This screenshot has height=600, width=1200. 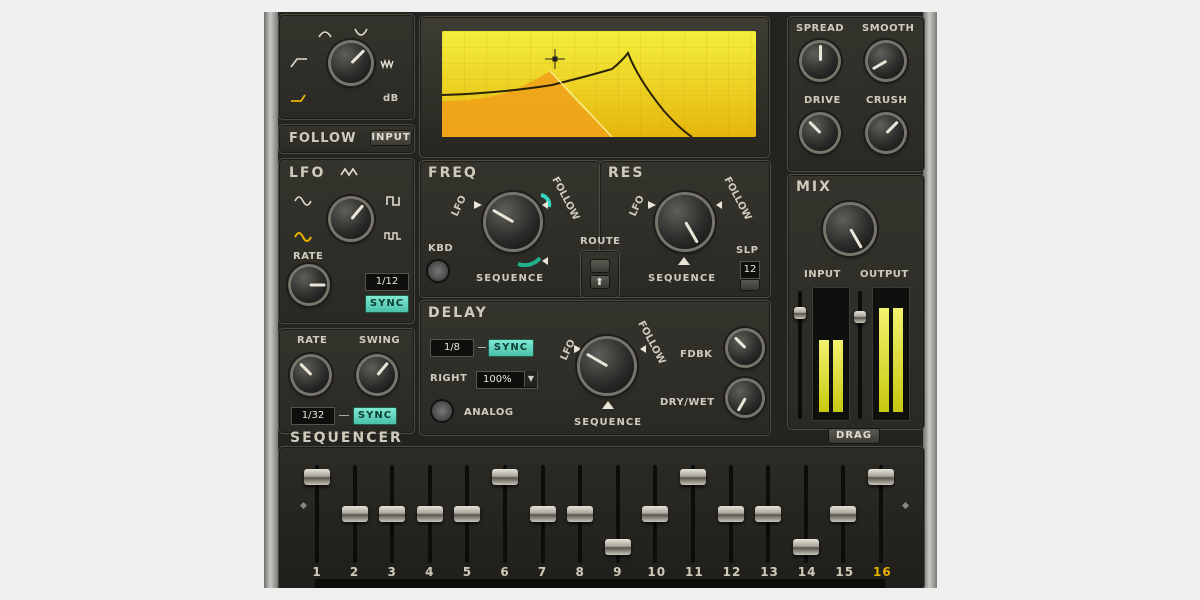 I want to click on route-label: ROUTE, so click(x=600, y=241).